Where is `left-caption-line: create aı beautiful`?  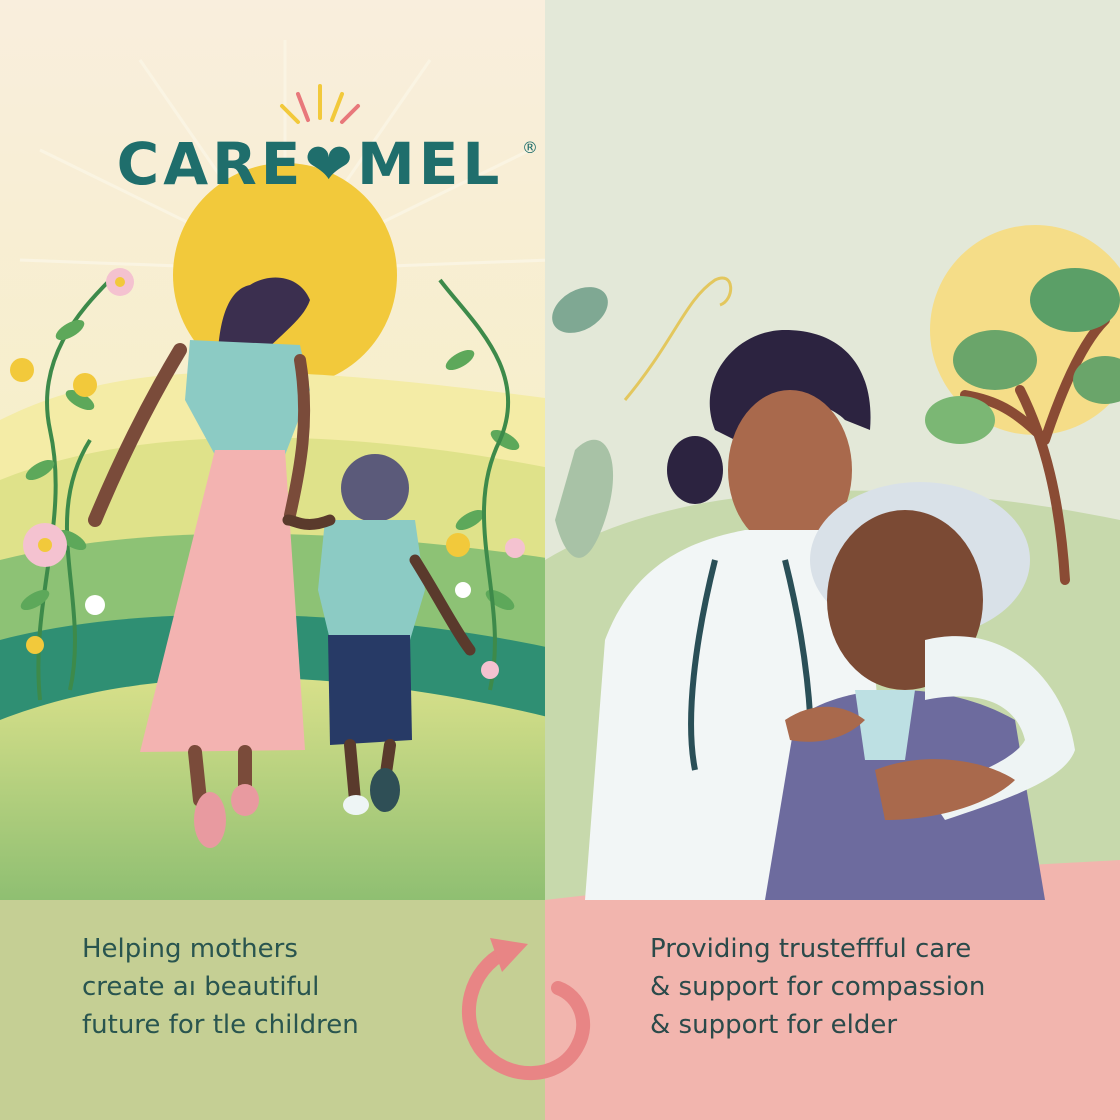 left-caption-line: create aı beautiful is located at coordinates (201, 987).